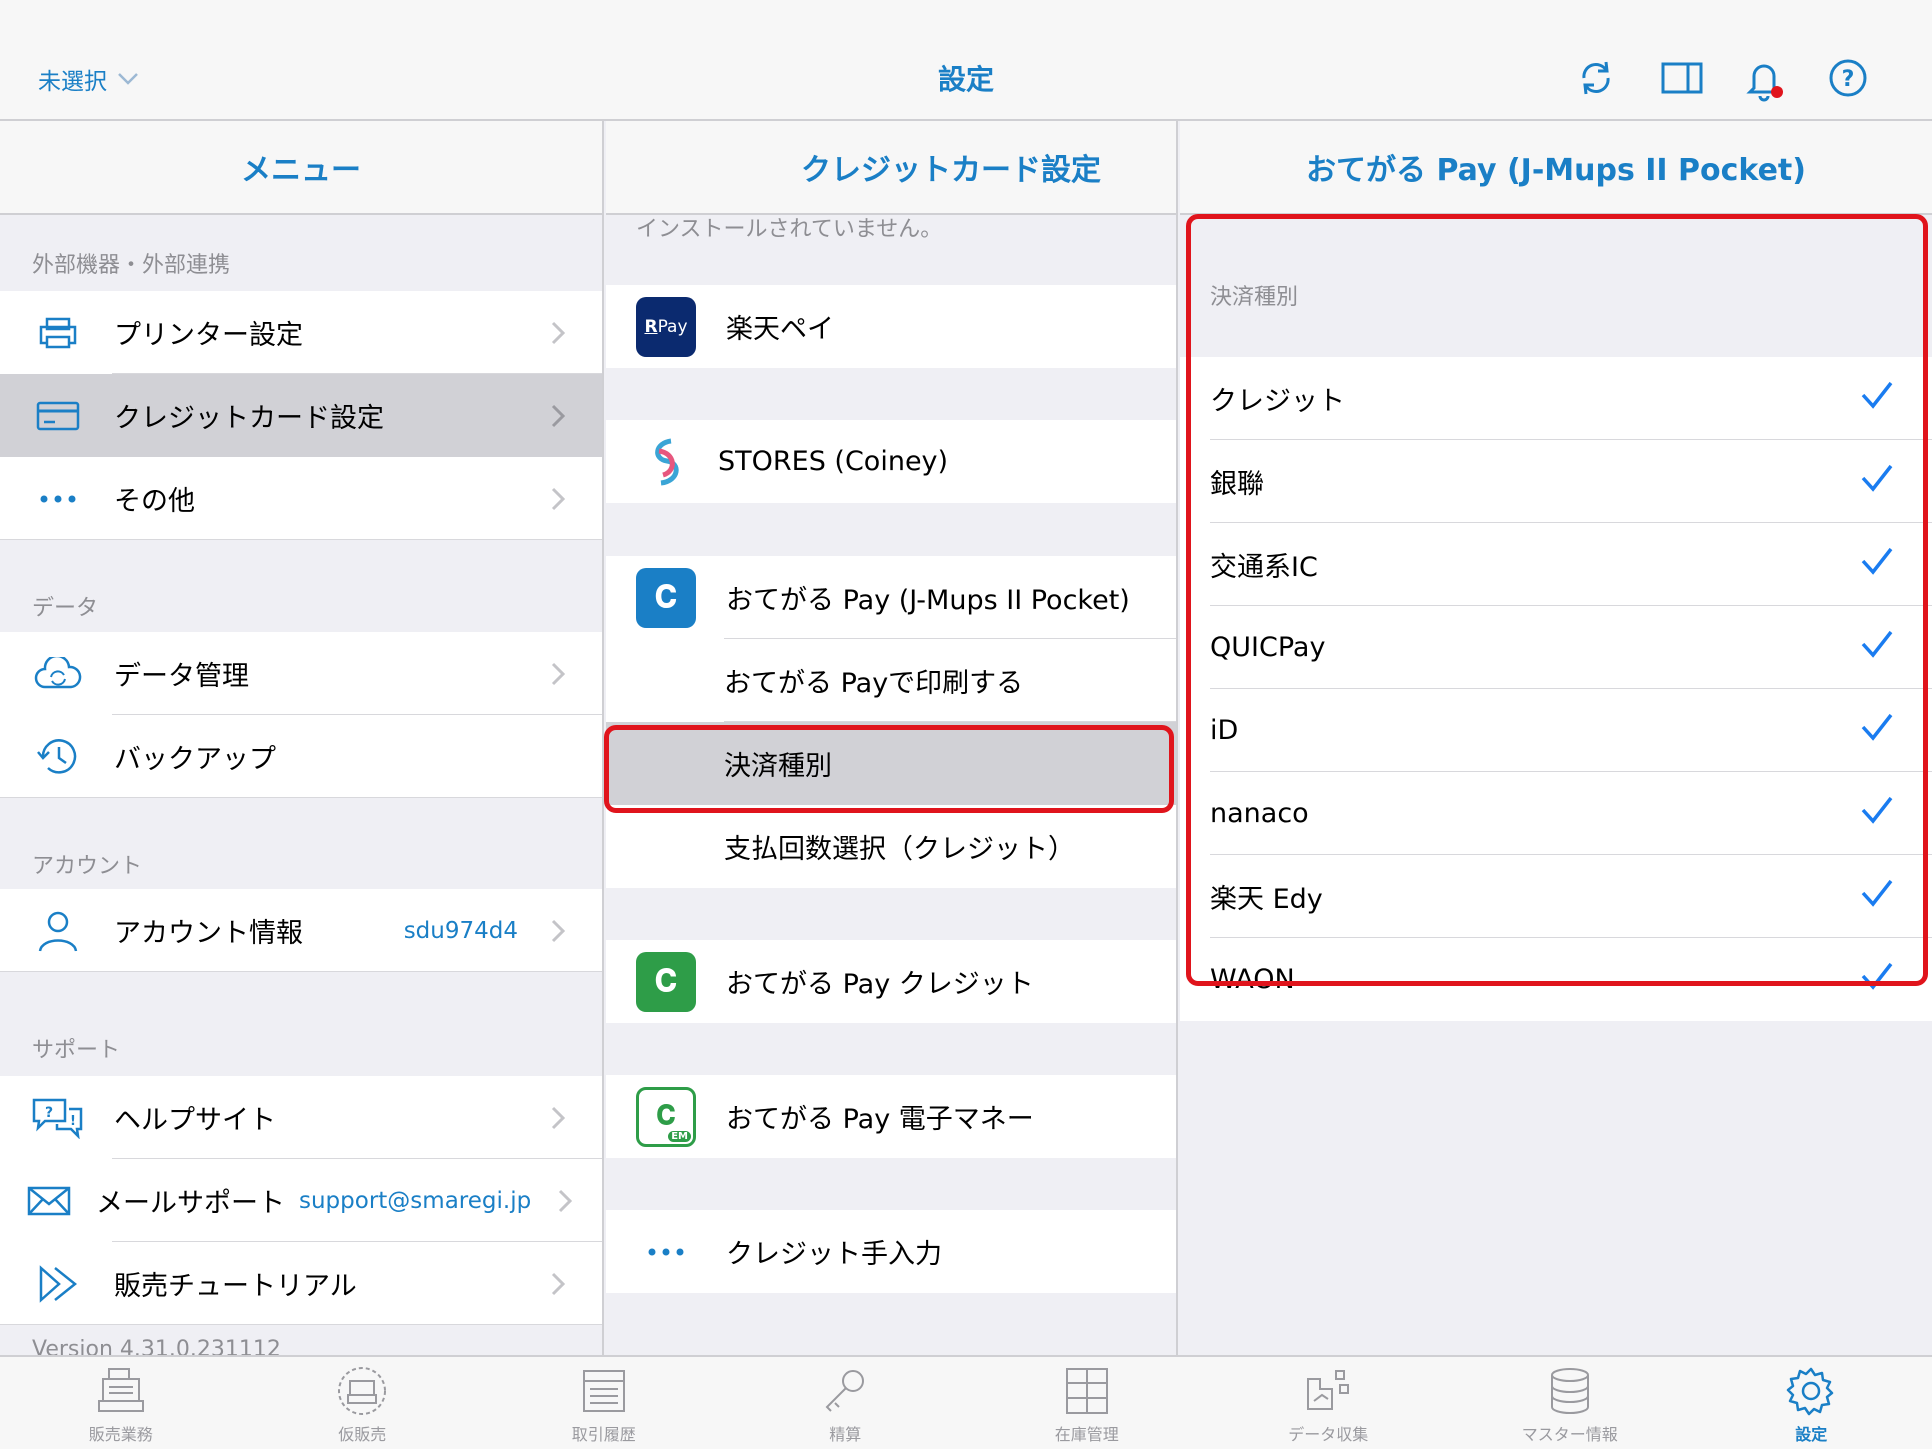 This screenshot has height=1449, width=1932. Describe the element at coordinates (87, 866) in the screenshot. I see `section-title: アカウント` at that location.